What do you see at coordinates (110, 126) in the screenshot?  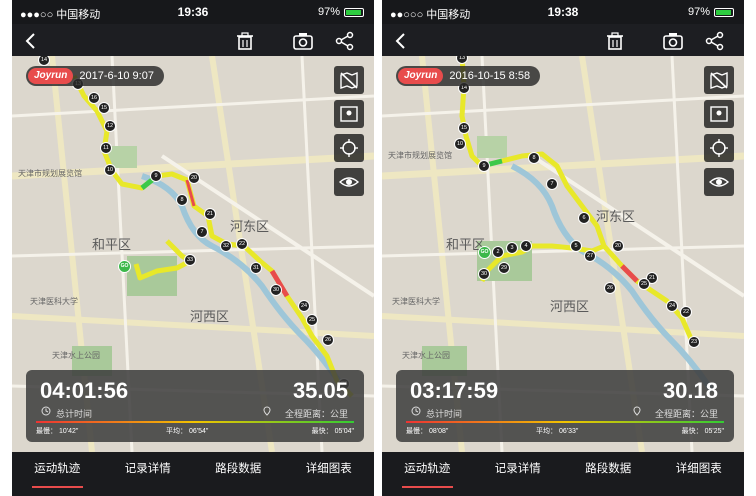 I see `km-marker: 12` at bounding box center [110, 126].